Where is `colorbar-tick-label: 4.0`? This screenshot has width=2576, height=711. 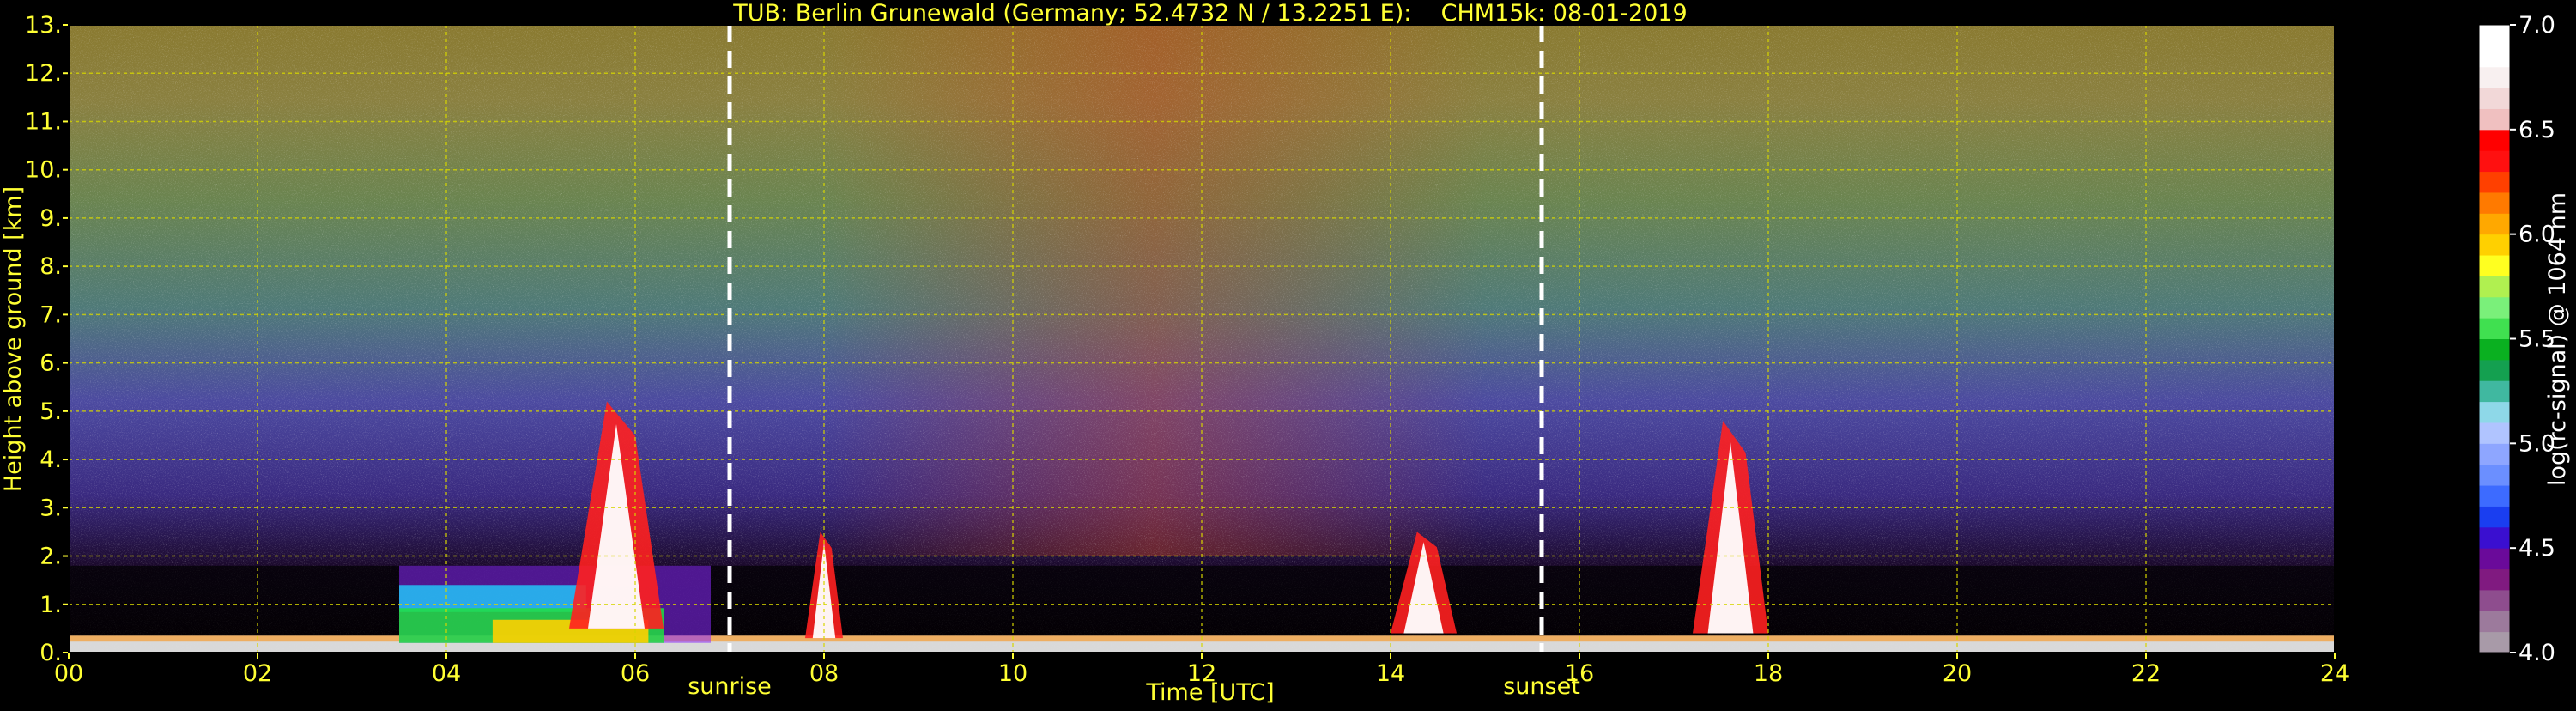 colorbar-tick-label: 4.0 is located at coordinates (2536, 653).